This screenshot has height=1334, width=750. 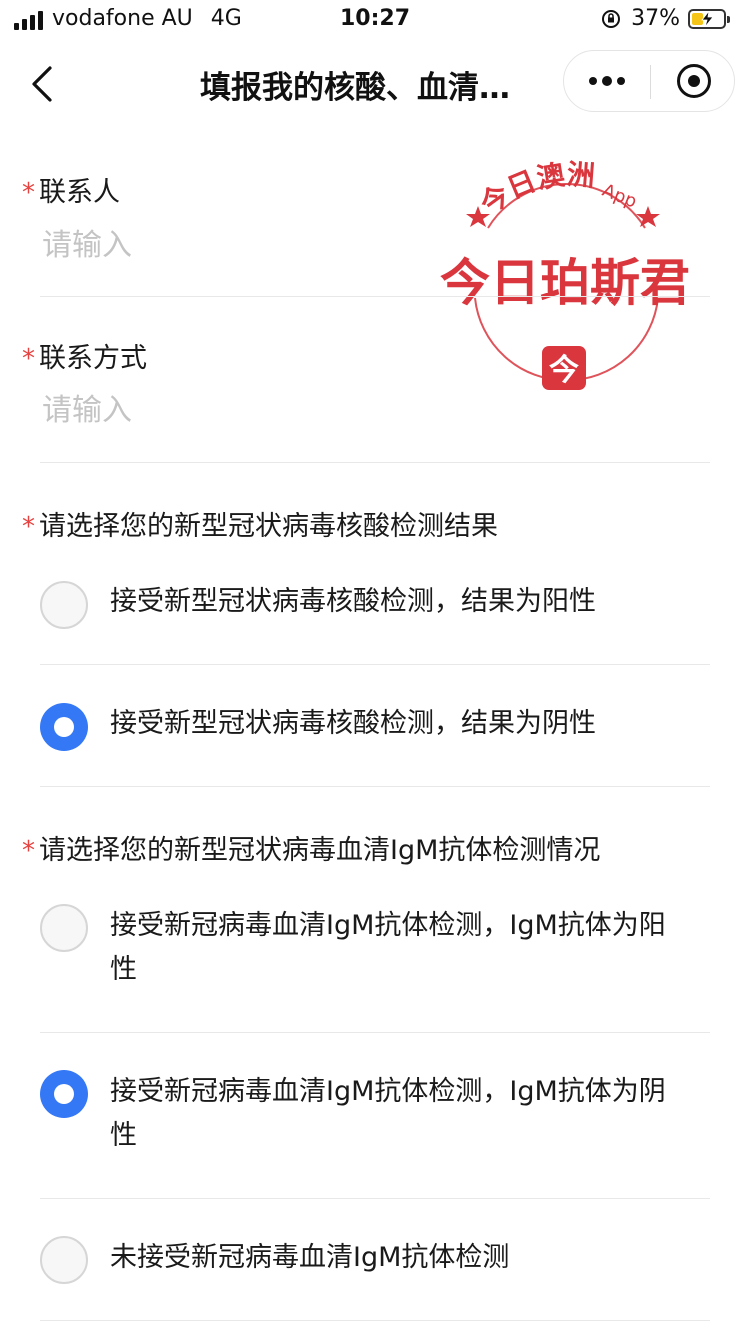 I want to click on miniprogram-capsule, so click(x=649, y=81).